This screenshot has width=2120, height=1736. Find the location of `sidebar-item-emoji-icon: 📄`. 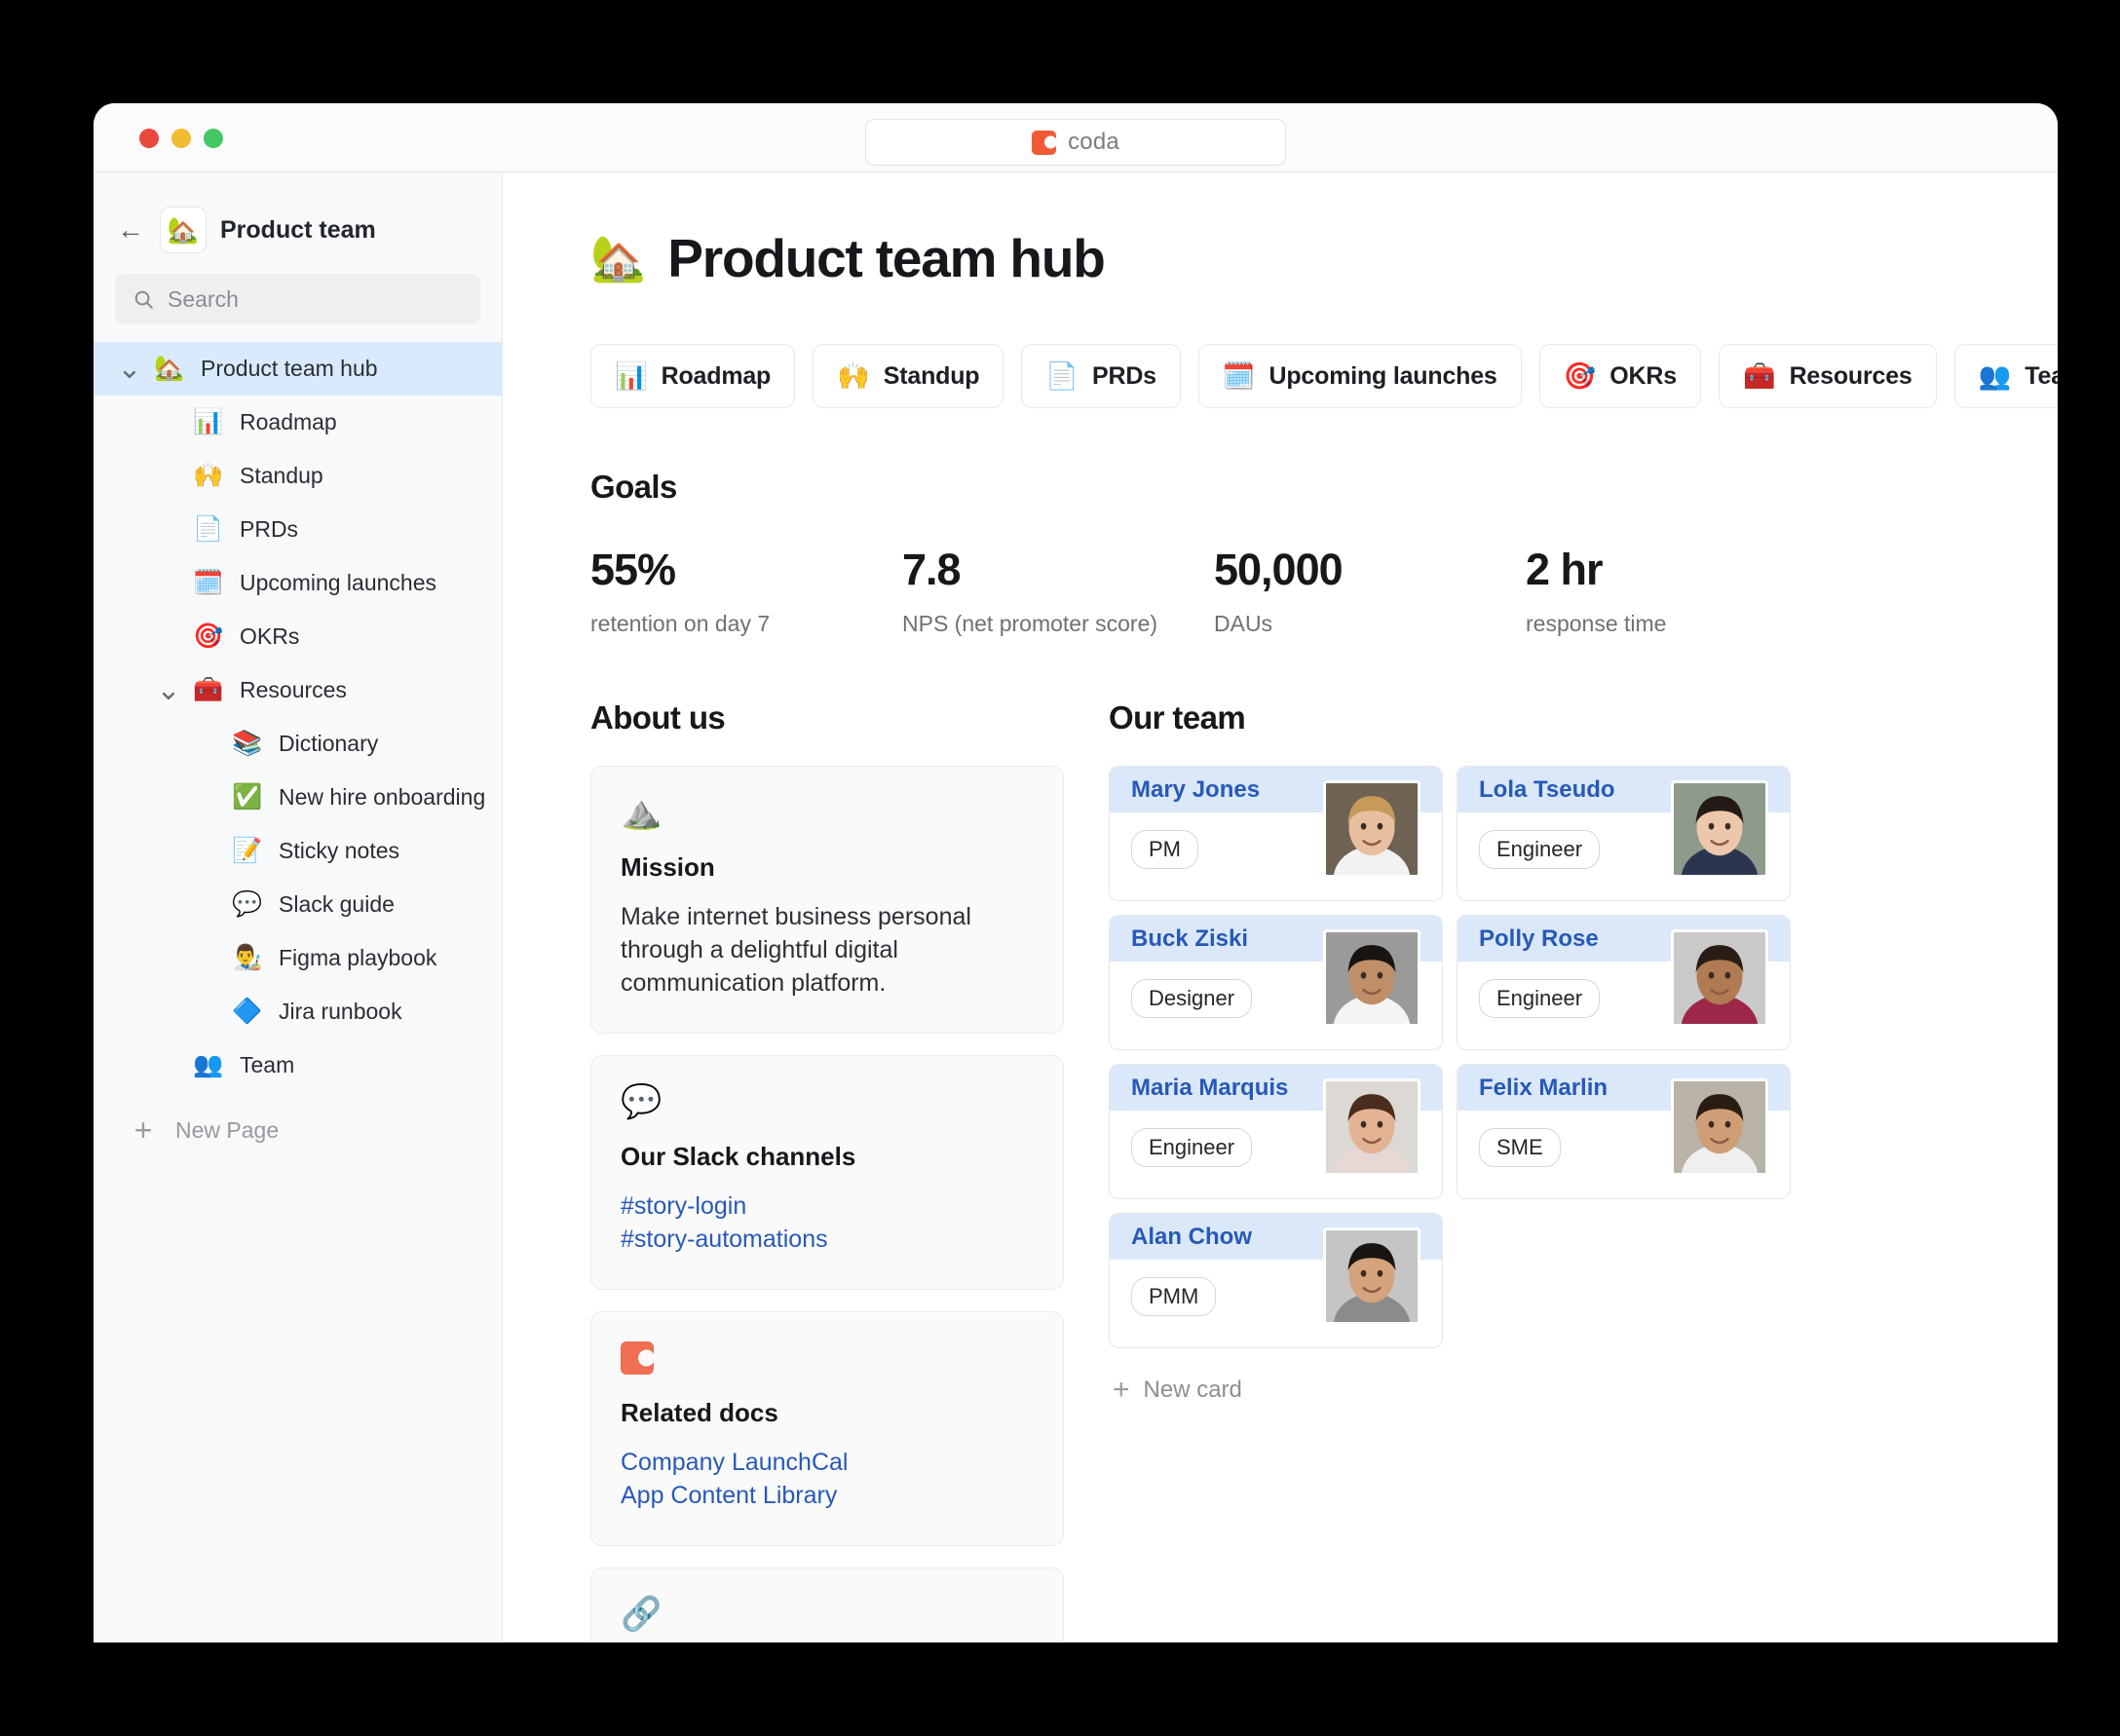

sidebar-item-emoji-icon: 📄 is located at coordinates (208, 529).